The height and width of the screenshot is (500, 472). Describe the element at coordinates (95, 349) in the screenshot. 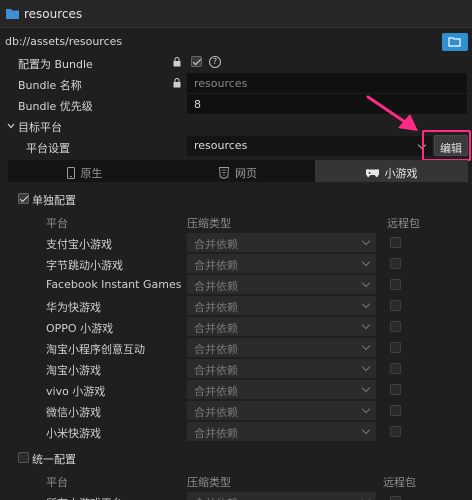

I see `platform-name: 淘宝小程序创意互动` at that location.